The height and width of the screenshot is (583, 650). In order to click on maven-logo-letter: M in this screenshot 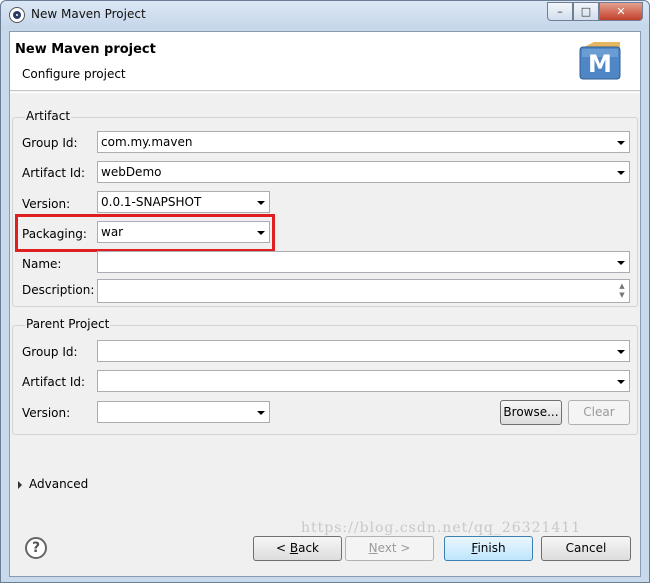, I will do `click(600, 64)`.